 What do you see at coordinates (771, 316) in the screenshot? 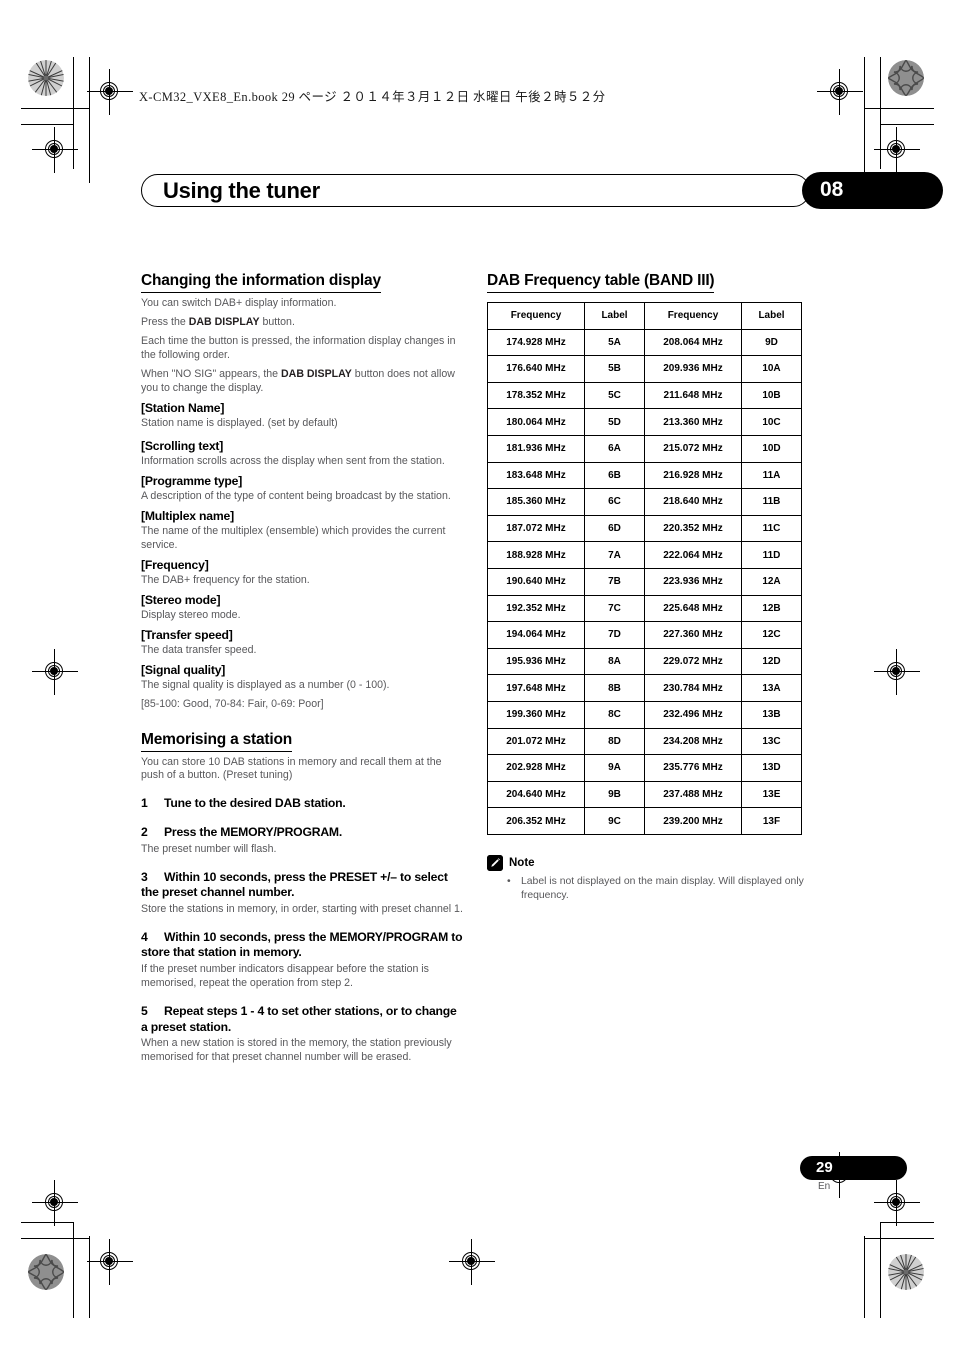
I see `column-header-label-2: Label` at bounding box center [771, 316].